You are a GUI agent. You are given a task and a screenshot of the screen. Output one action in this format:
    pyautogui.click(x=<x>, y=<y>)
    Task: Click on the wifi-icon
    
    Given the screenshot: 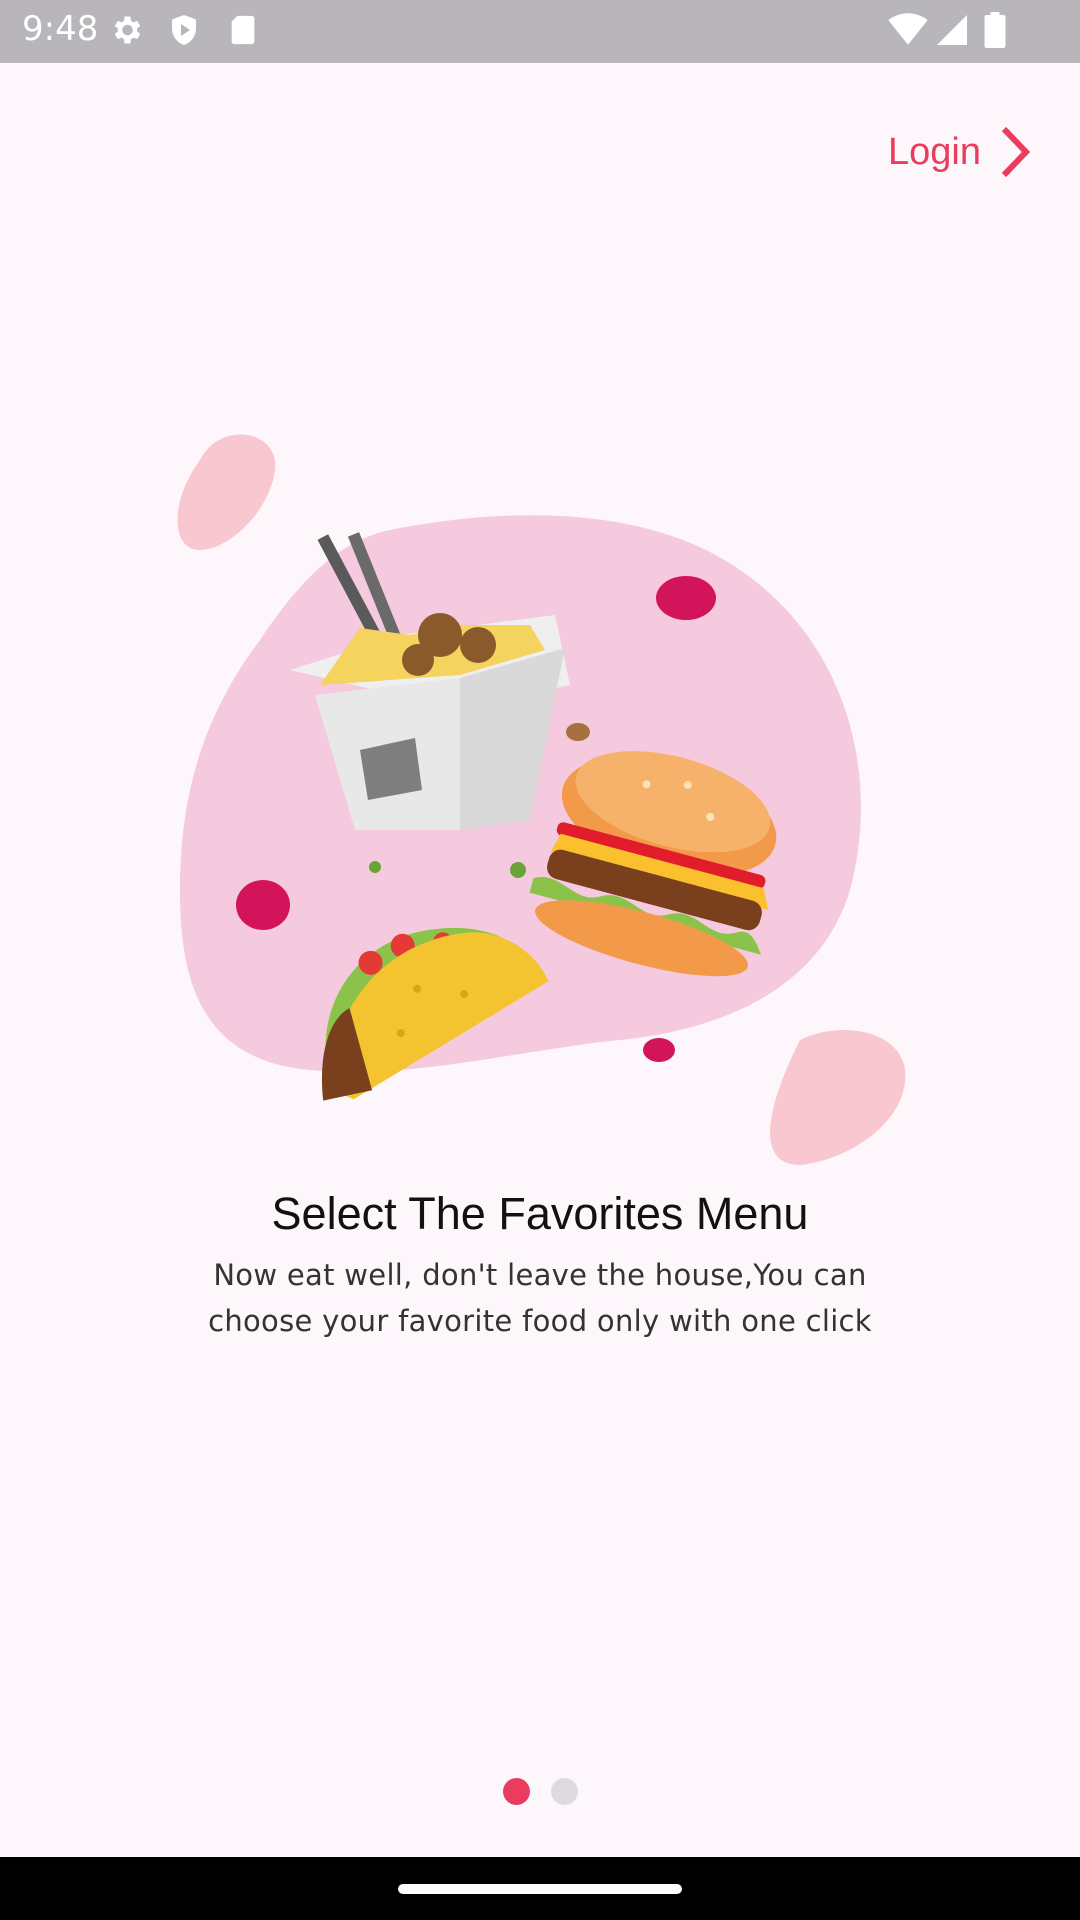 What is the action you would take?
    pyautogui.click(x=908, y=29)
    